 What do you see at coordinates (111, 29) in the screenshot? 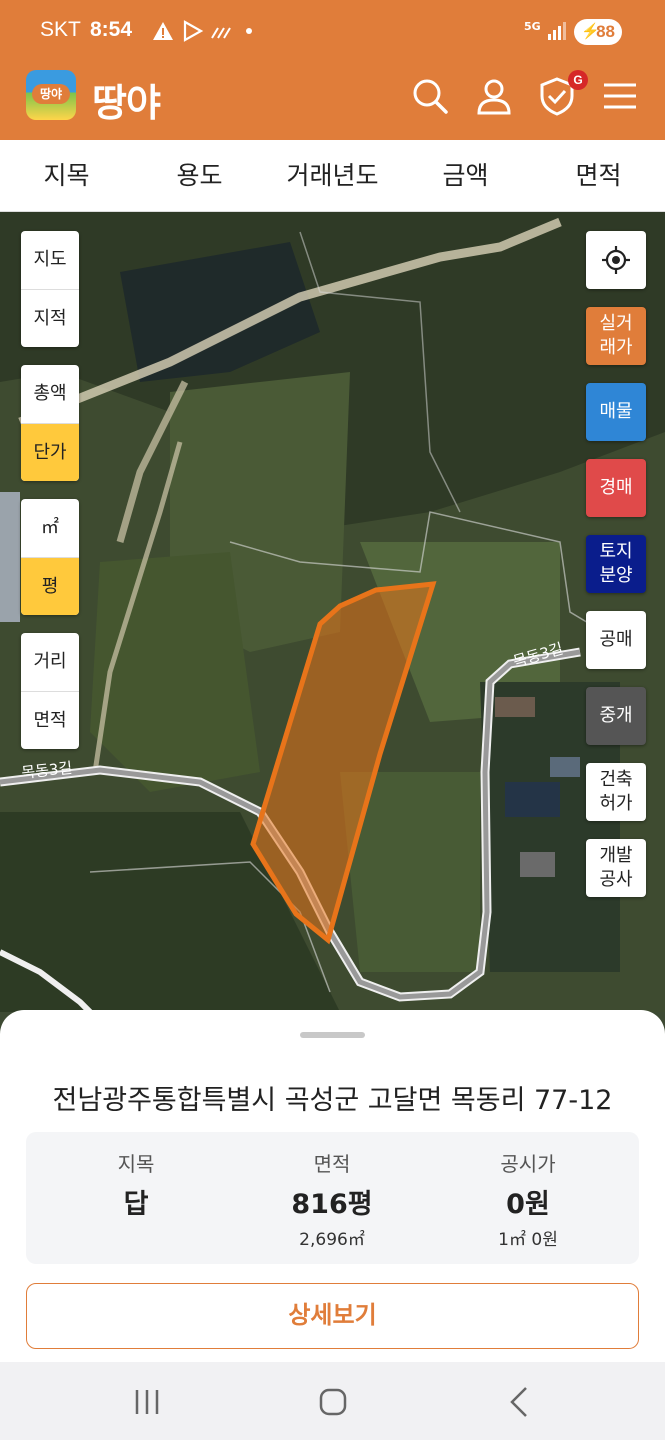
I see `status-time: 8:54` at bounding box center [111, 29].